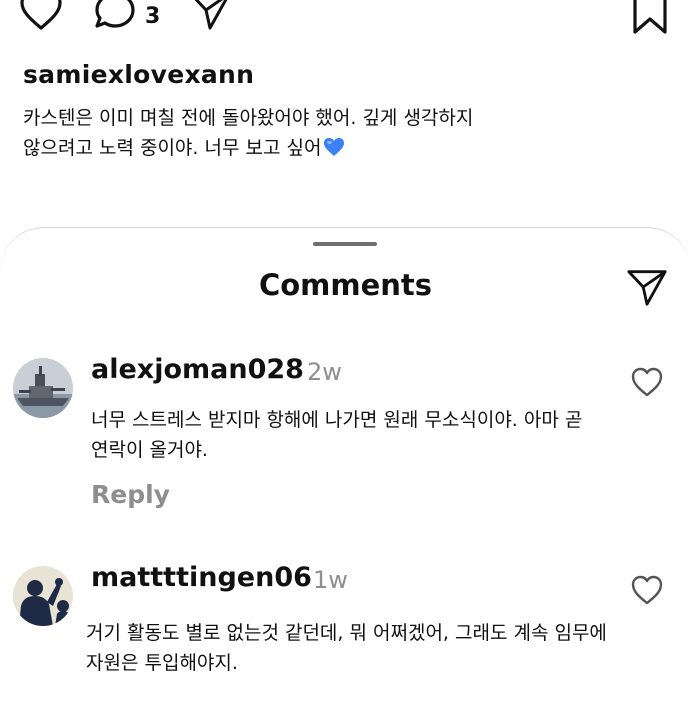 Image resolution: width=691 pixels, height=728 pixels. Describe the element at coordinates (330, 580) in the screenshot. I see `comment-timestamp: 1w` at that location.